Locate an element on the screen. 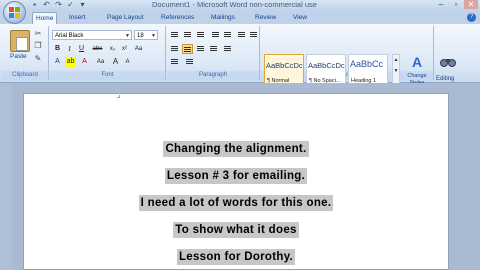  tab-page-layout: Page Layout is located at coordinates (125, 18).